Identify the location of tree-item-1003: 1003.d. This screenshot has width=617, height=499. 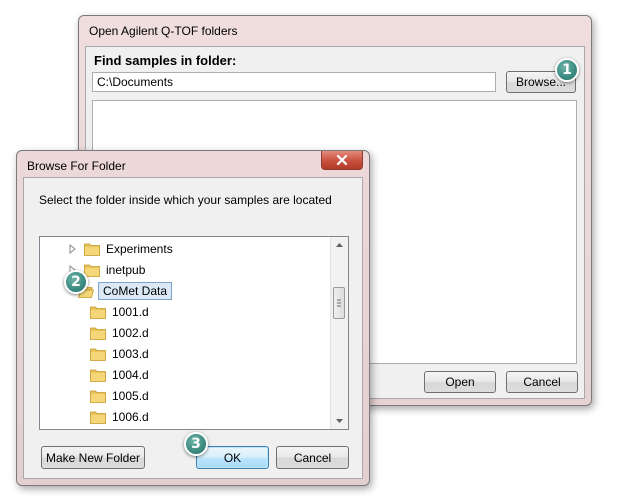
(119, 354).